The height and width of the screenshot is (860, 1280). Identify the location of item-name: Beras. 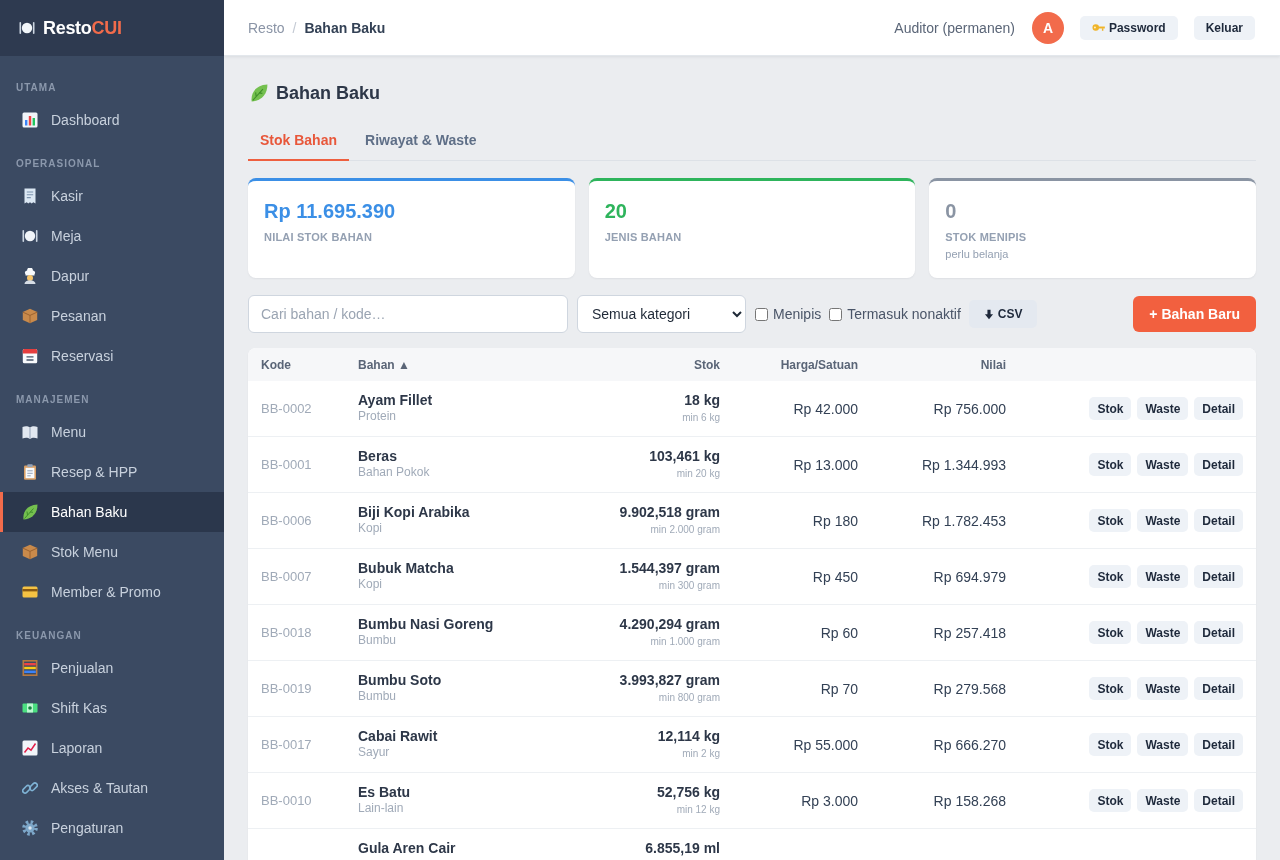
(378, 456).